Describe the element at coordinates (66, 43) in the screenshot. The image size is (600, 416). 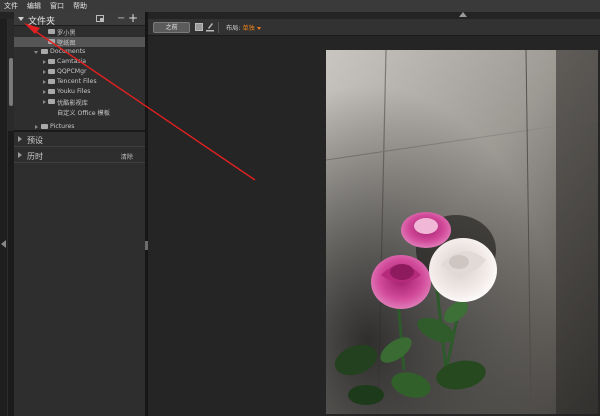
I see `folder-label: 壁纸图` at that location.